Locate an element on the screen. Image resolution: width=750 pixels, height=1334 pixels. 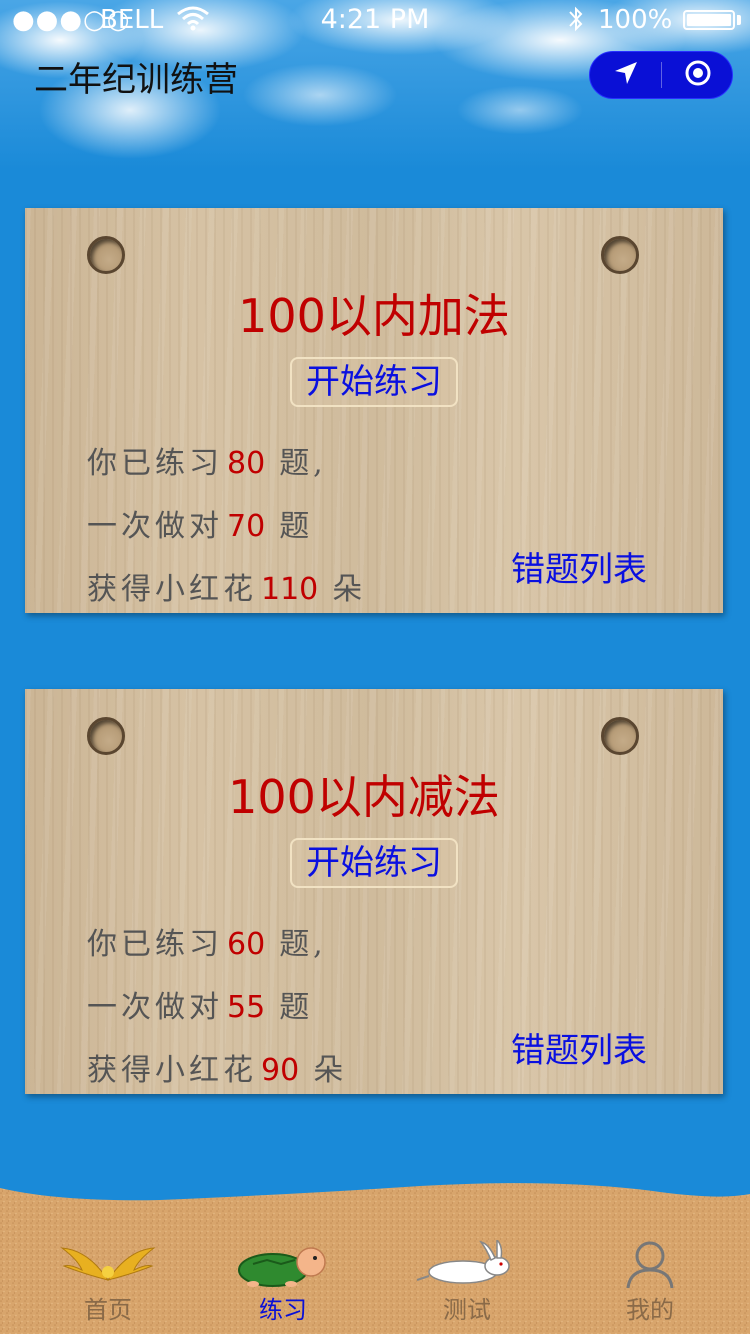
location-arrow-icon is located at coordinates (626, 75).